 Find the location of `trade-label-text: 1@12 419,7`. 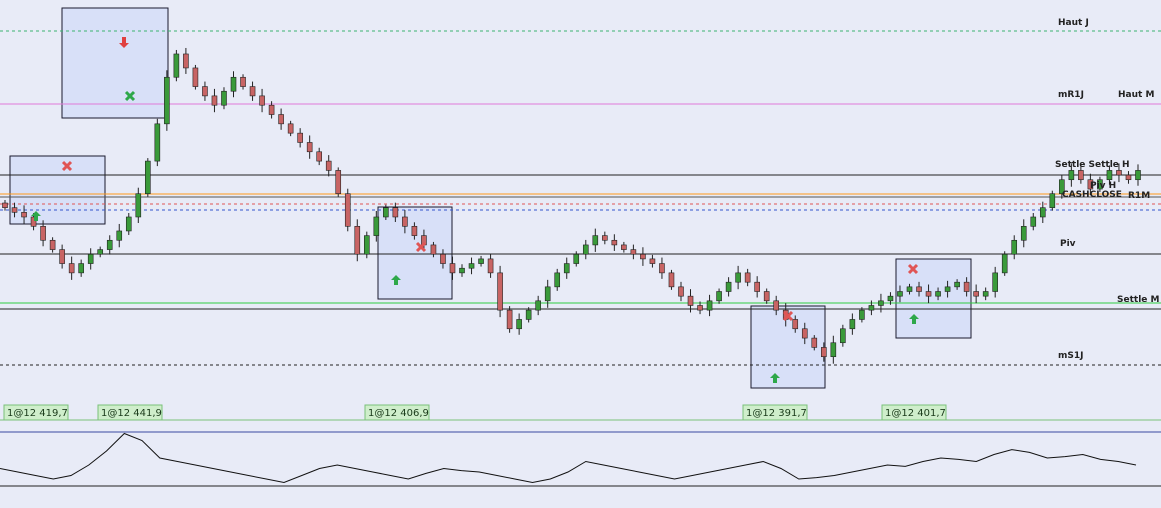

trade-label-text: 1@12 419,7 is located at coordinates (37, 413).